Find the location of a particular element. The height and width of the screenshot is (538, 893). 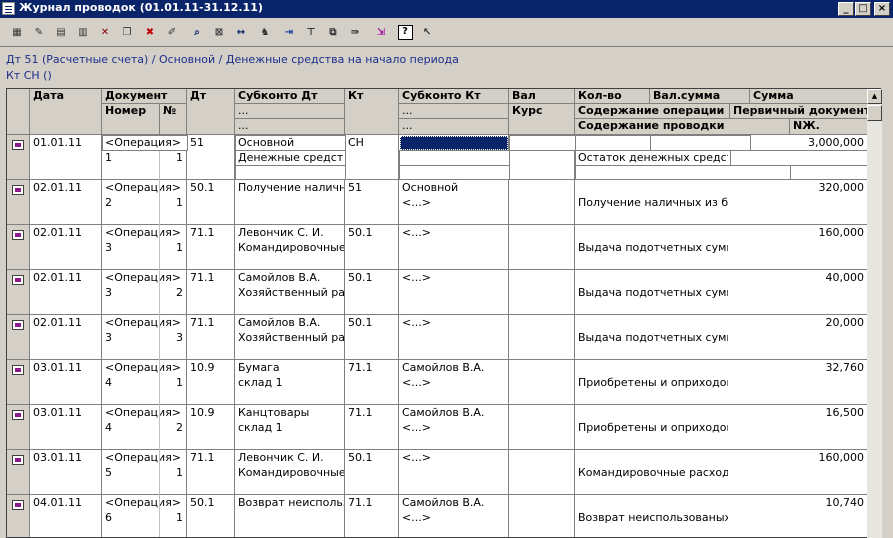

delete-button: ✕ is located at coordinates (105, 32).